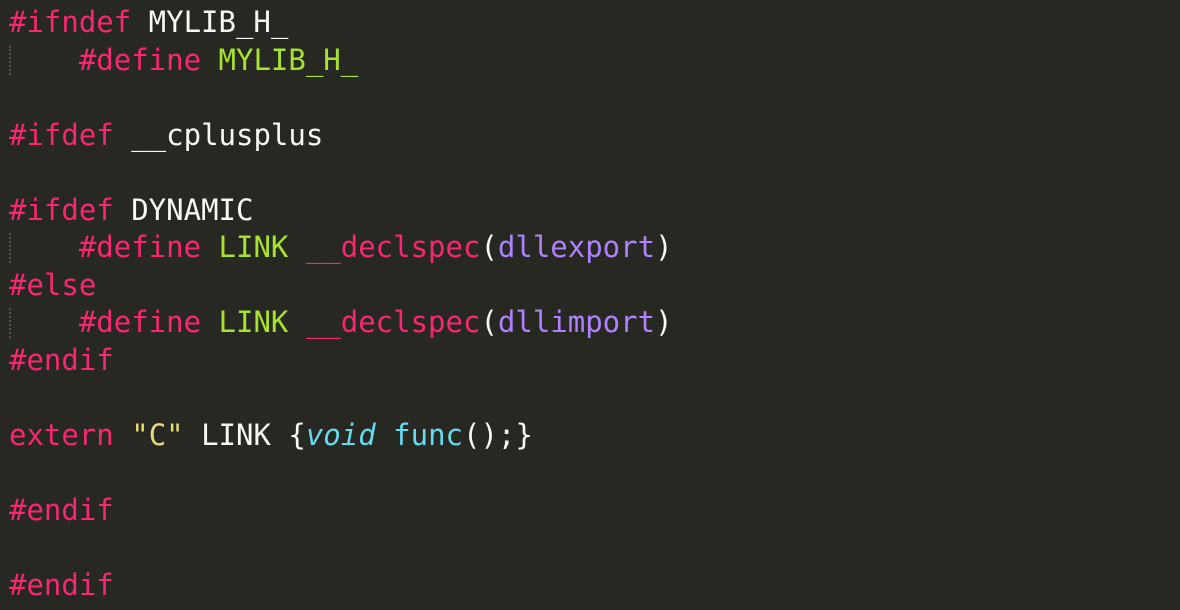 The width and height of the screenshot is (1180, 610). I want to click on code-line: #else, so click(52, 286).